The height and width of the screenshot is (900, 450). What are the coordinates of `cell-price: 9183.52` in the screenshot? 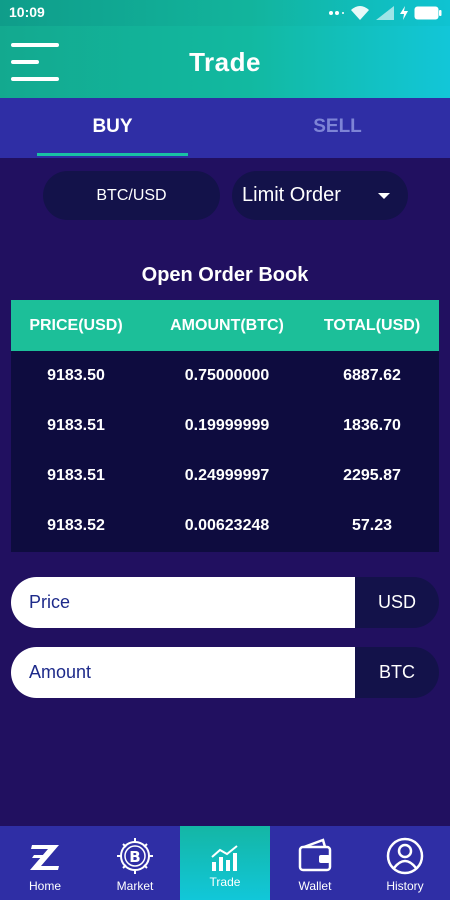 It's located at (76, 525).